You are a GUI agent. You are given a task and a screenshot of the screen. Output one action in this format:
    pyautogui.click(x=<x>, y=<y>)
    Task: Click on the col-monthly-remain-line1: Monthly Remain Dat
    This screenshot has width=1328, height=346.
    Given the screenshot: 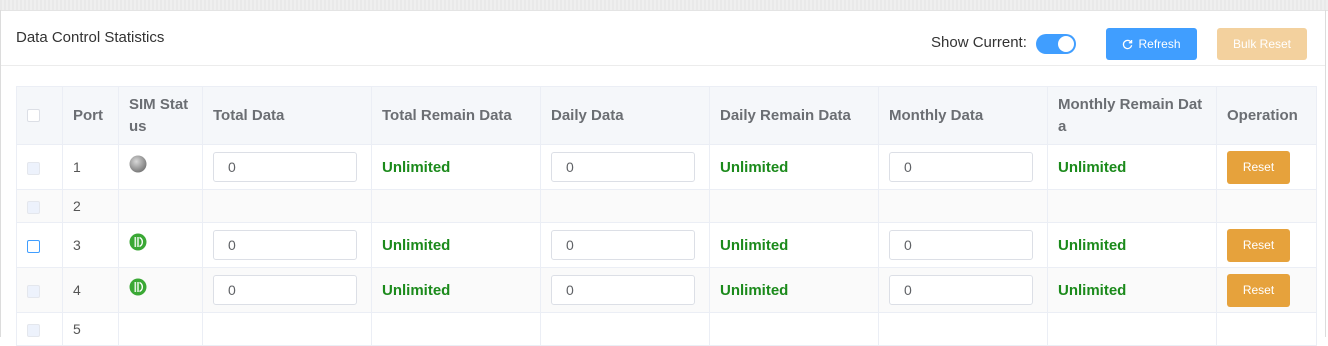 What is the action you would take?
    pyautogui.click(x=1130, y=104)
    